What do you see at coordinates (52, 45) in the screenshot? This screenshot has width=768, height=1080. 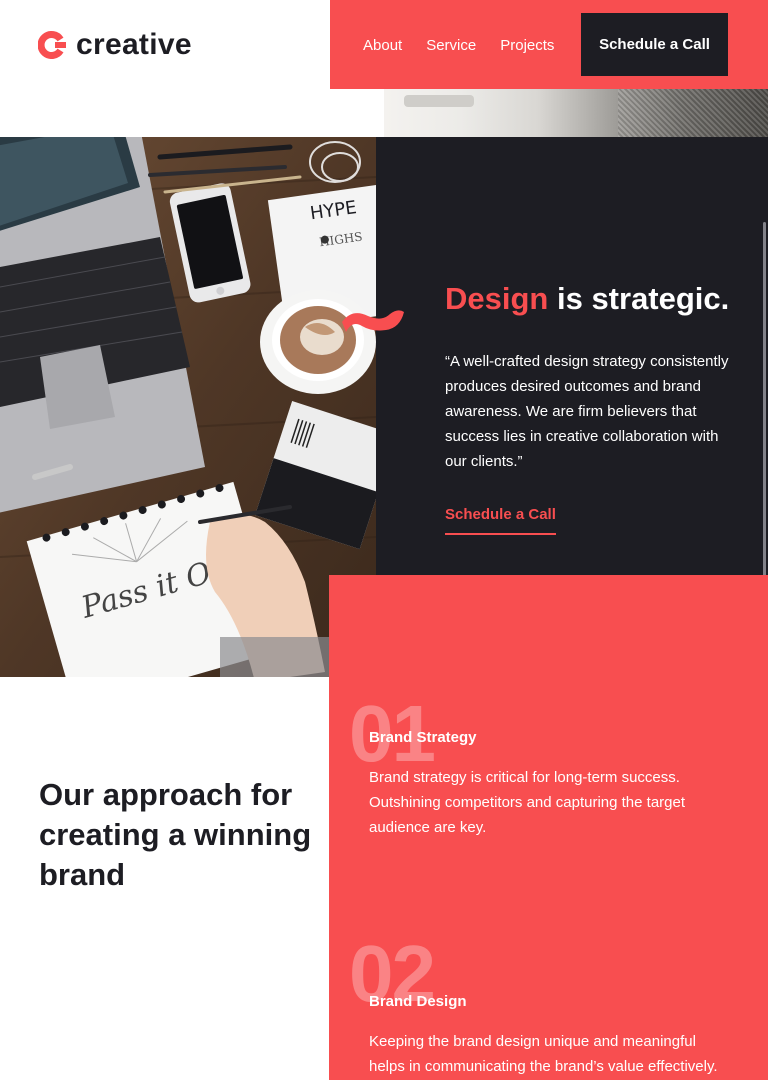 I see `logo-mark-icon` at bounding box center [52, 45].